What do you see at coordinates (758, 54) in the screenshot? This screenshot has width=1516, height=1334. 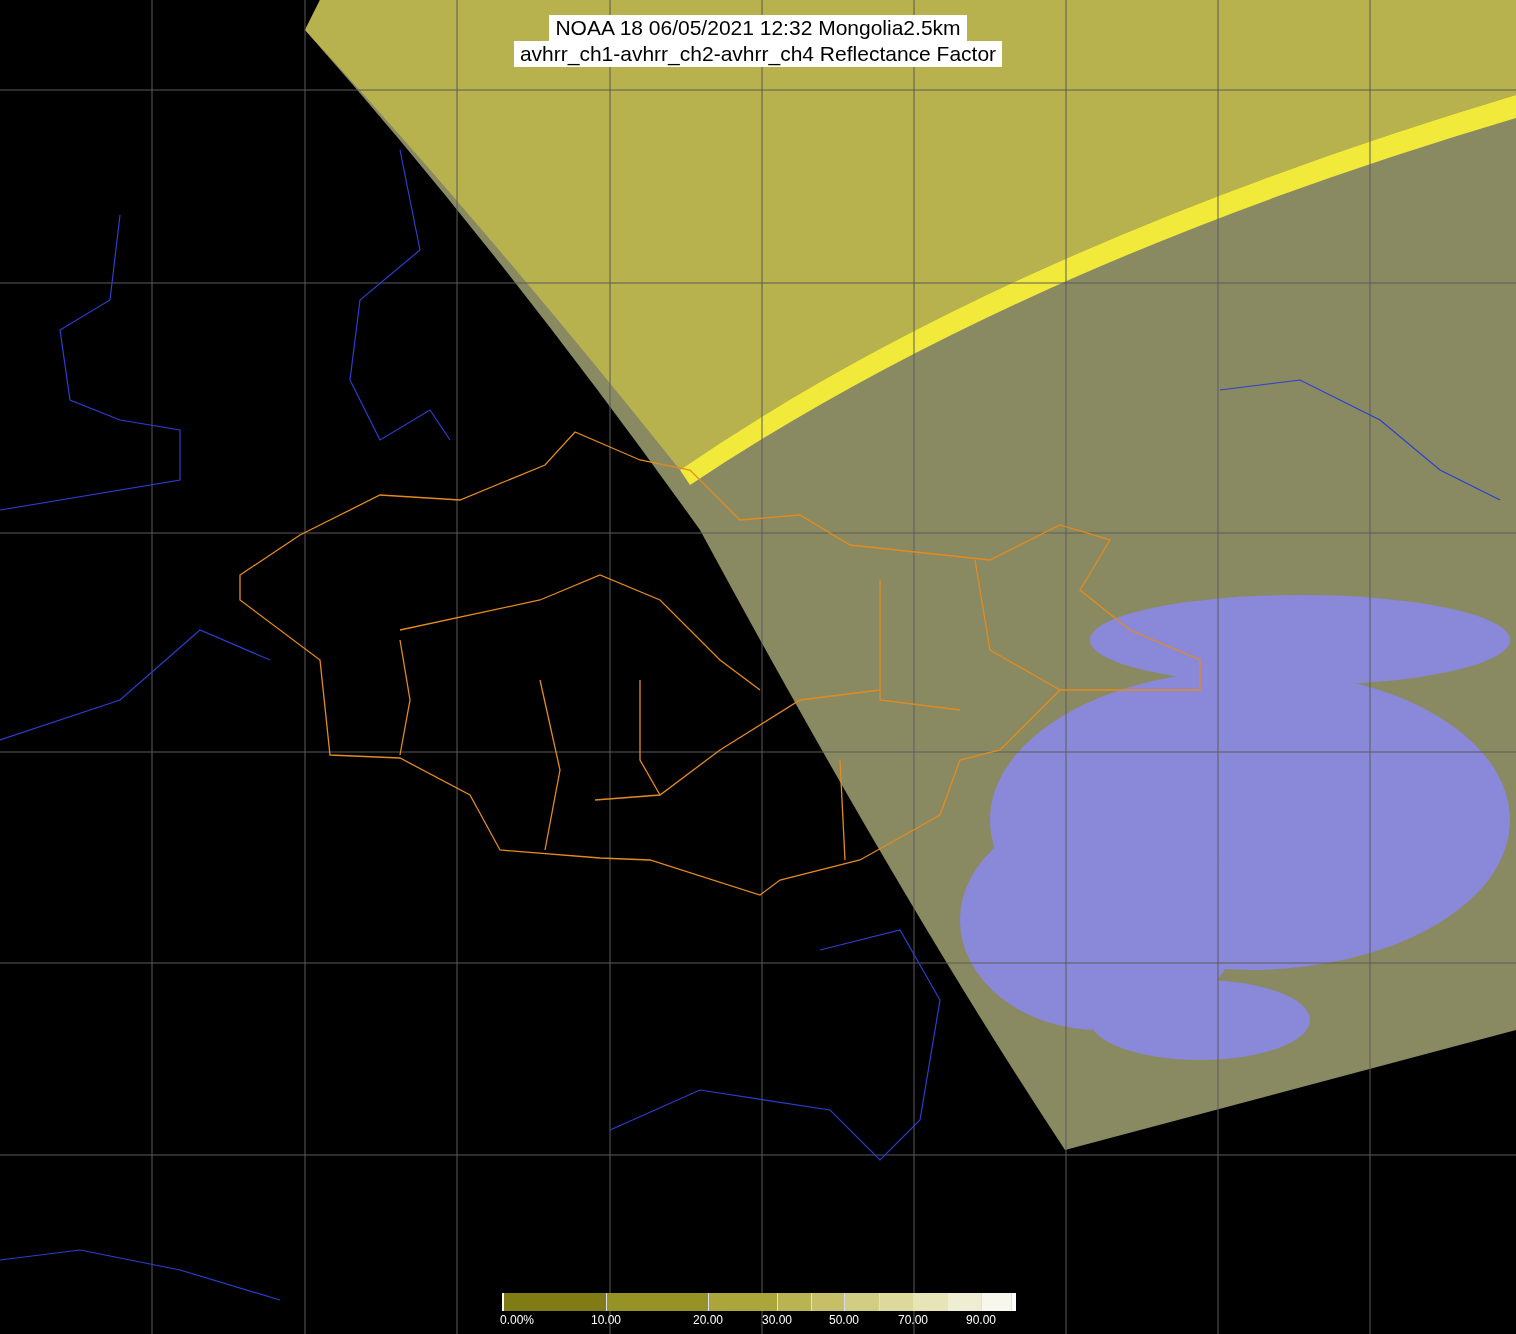 I see `map-title: avhrr_ch1-avhrr_ch2-avhrr_ch4 Reflectance Factor` at bounding box center [758, 54].